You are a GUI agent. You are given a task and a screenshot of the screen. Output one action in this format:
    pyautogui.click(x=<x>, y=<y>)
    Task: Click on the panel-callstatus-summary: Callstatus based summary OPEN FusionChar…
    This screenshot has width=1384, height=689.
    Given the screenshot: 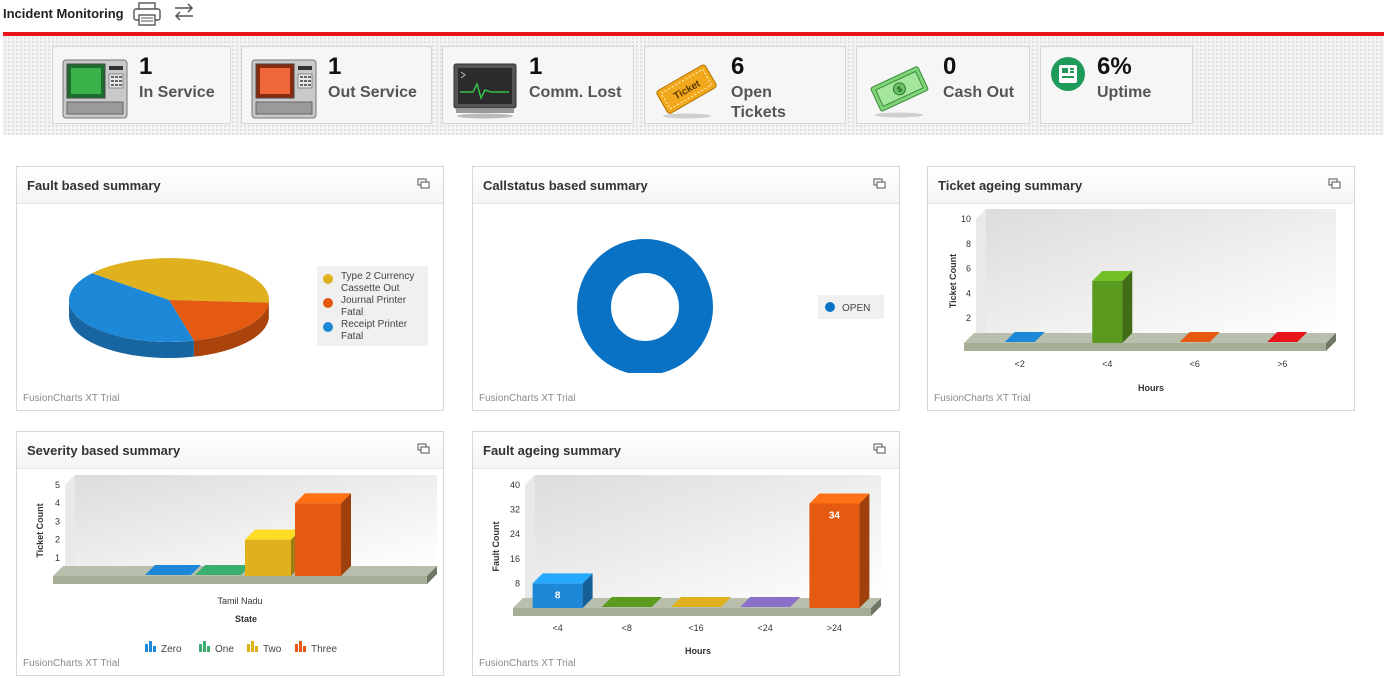 What is the action you would take?
    pyautogui.click(x=686, y=288)
    